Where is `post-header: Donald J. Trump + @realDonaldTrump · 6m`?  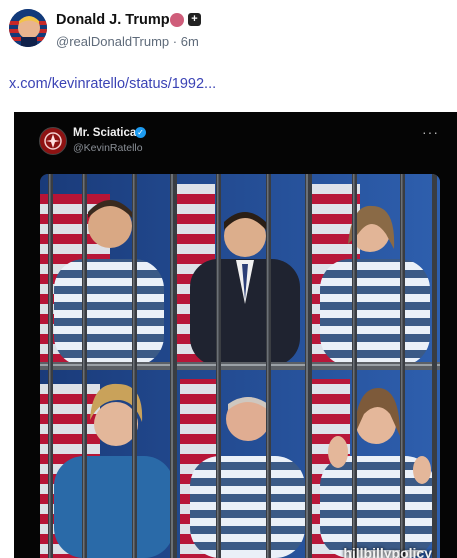
post-header: Donald J. Trump + @realDonaldTrump · 6m is located at coordinates (229, 31).